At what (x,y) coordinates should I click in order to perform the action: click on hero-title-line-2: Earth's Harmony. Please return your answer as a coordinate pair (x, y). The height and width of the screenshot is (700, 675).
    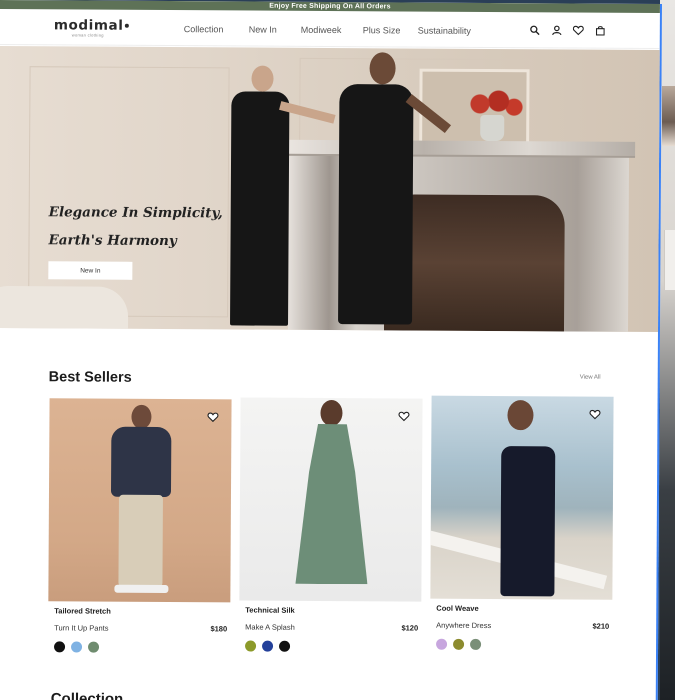
    Looking at the image, I should click on (112, 241).